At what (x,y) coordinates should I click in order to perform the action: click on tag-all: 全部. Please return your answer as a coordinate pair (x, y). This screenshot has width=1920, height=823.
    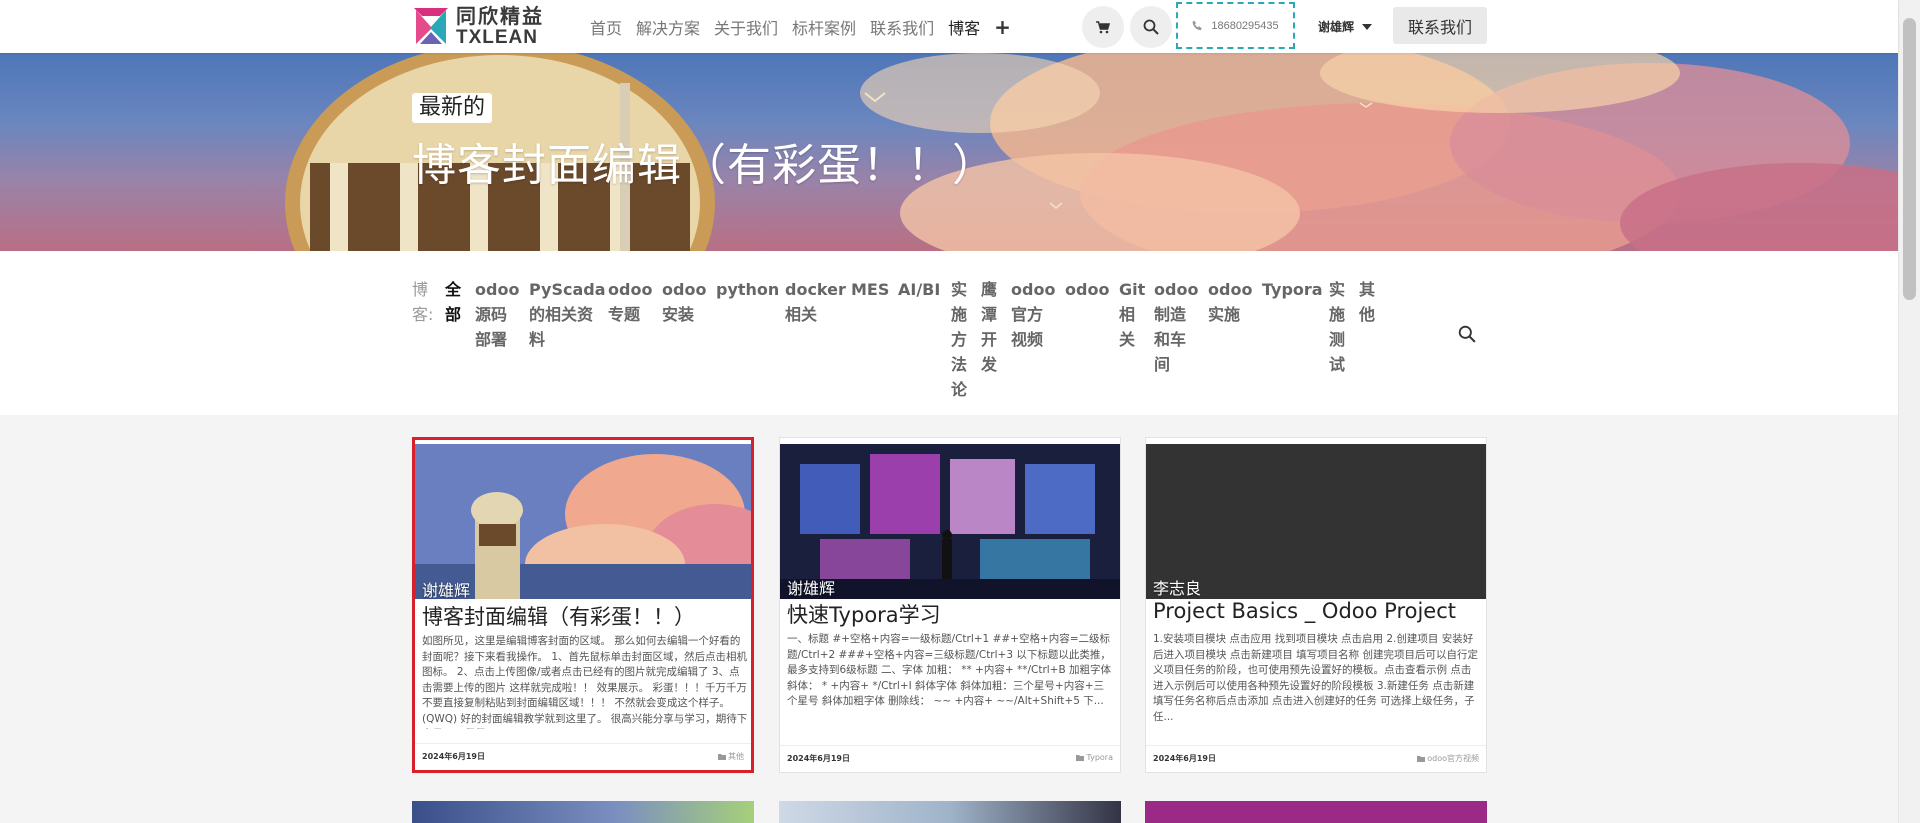
    Looking at the image, I should click on (453, 302).